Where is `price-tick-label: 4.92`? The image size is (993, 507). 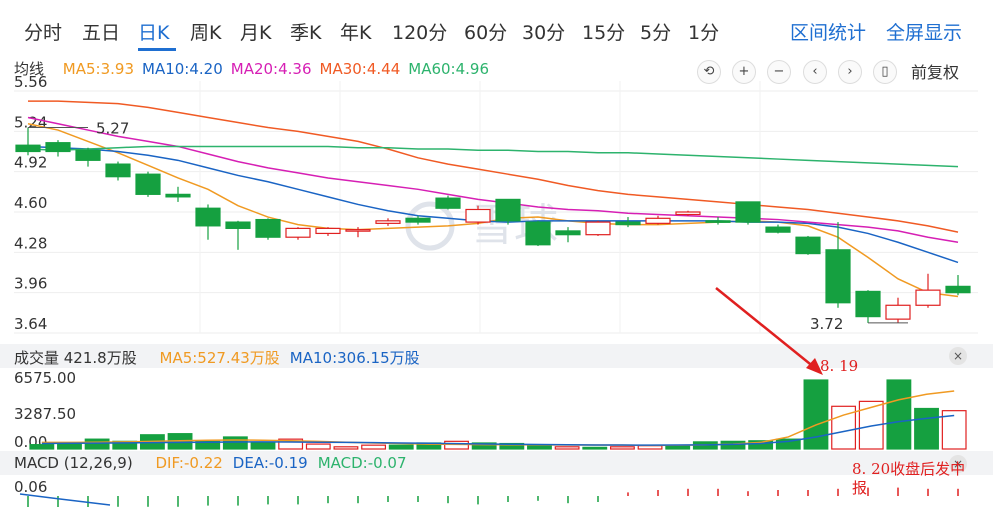
price-tick-label: 4.92 is located at coordinates (30, 163).